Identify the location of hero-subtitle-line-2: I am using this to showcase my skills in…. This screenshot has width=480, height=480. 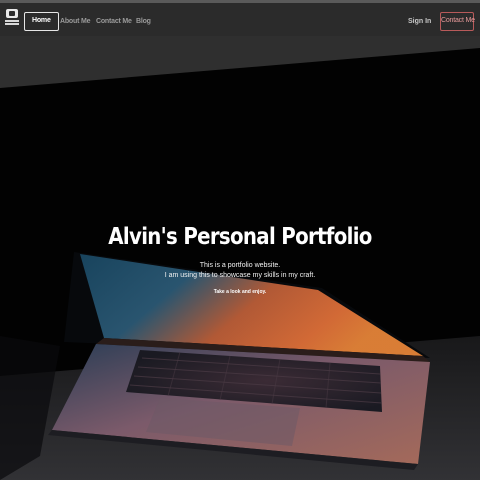
(240, 275).